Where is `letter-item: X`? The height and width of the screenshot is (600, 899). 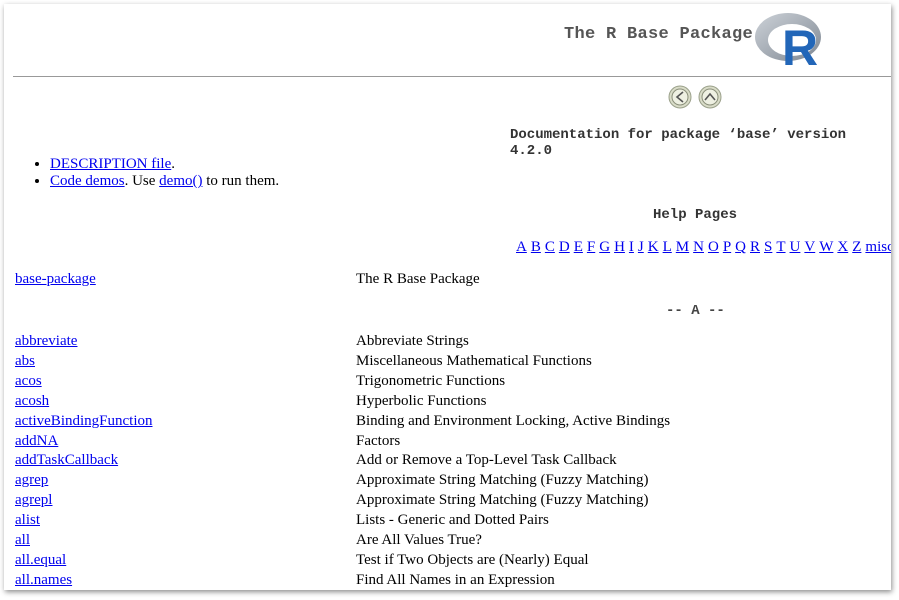 letter-item: X is located at coordinates (842, 247).